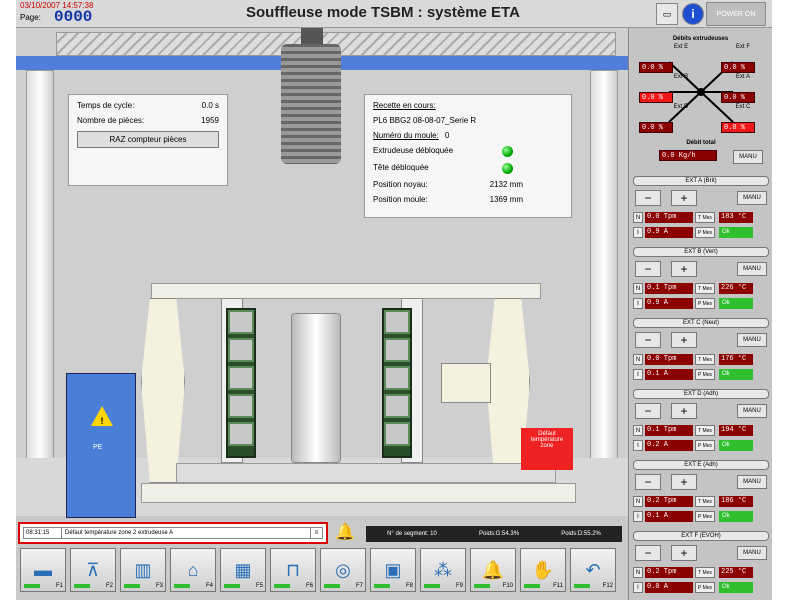  What do you see at coordinates (669, 430) in the screenshot?
I see `extruder-speed: 0.1 Tpm` at bounding box center [669, 430].